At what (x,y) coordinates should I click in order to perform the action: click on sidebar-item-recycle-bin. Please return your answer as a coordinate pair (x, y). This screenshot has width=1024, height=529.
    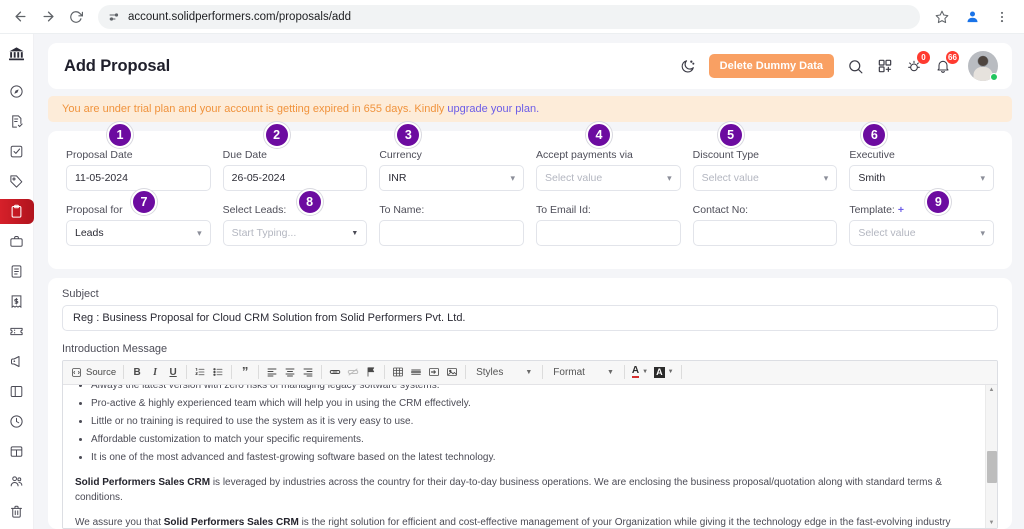
    Looking at the image, I should click on (17, 511).